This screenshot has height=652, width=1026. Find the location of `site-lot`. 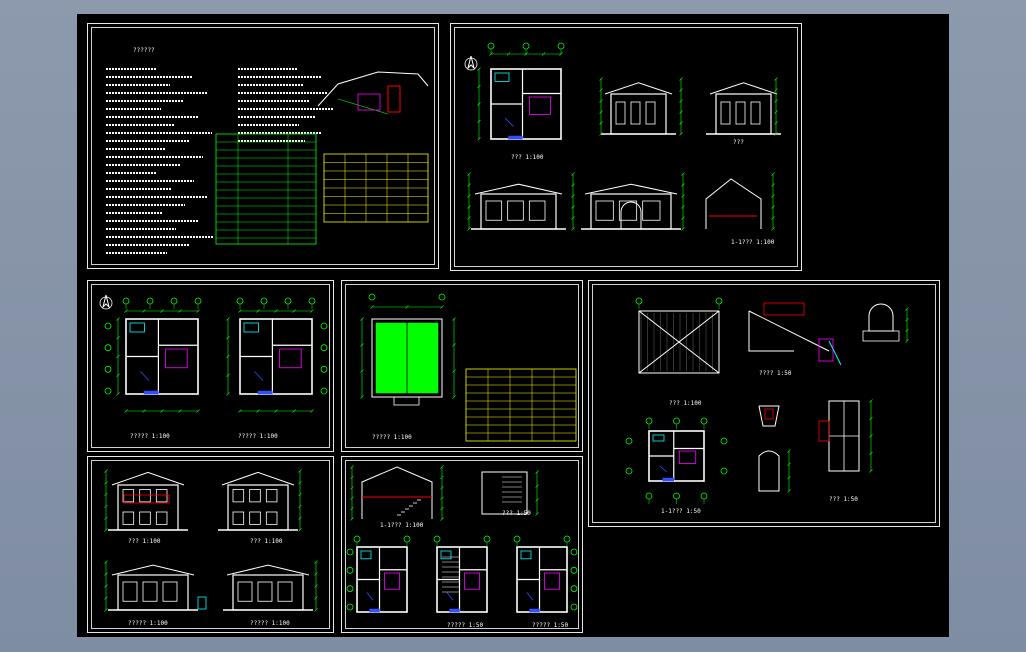

site-lot is located at coordinates (369, 102).